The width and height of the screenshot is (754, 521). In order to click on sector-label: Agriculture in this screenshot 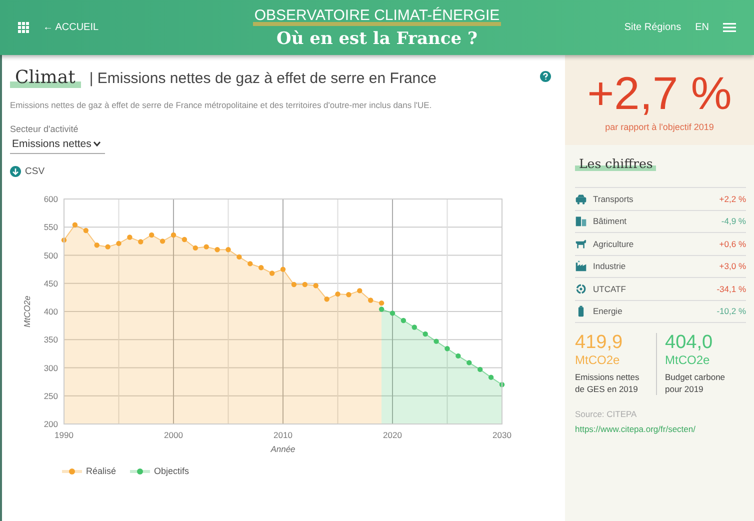, I will do `click(613, 243)`.